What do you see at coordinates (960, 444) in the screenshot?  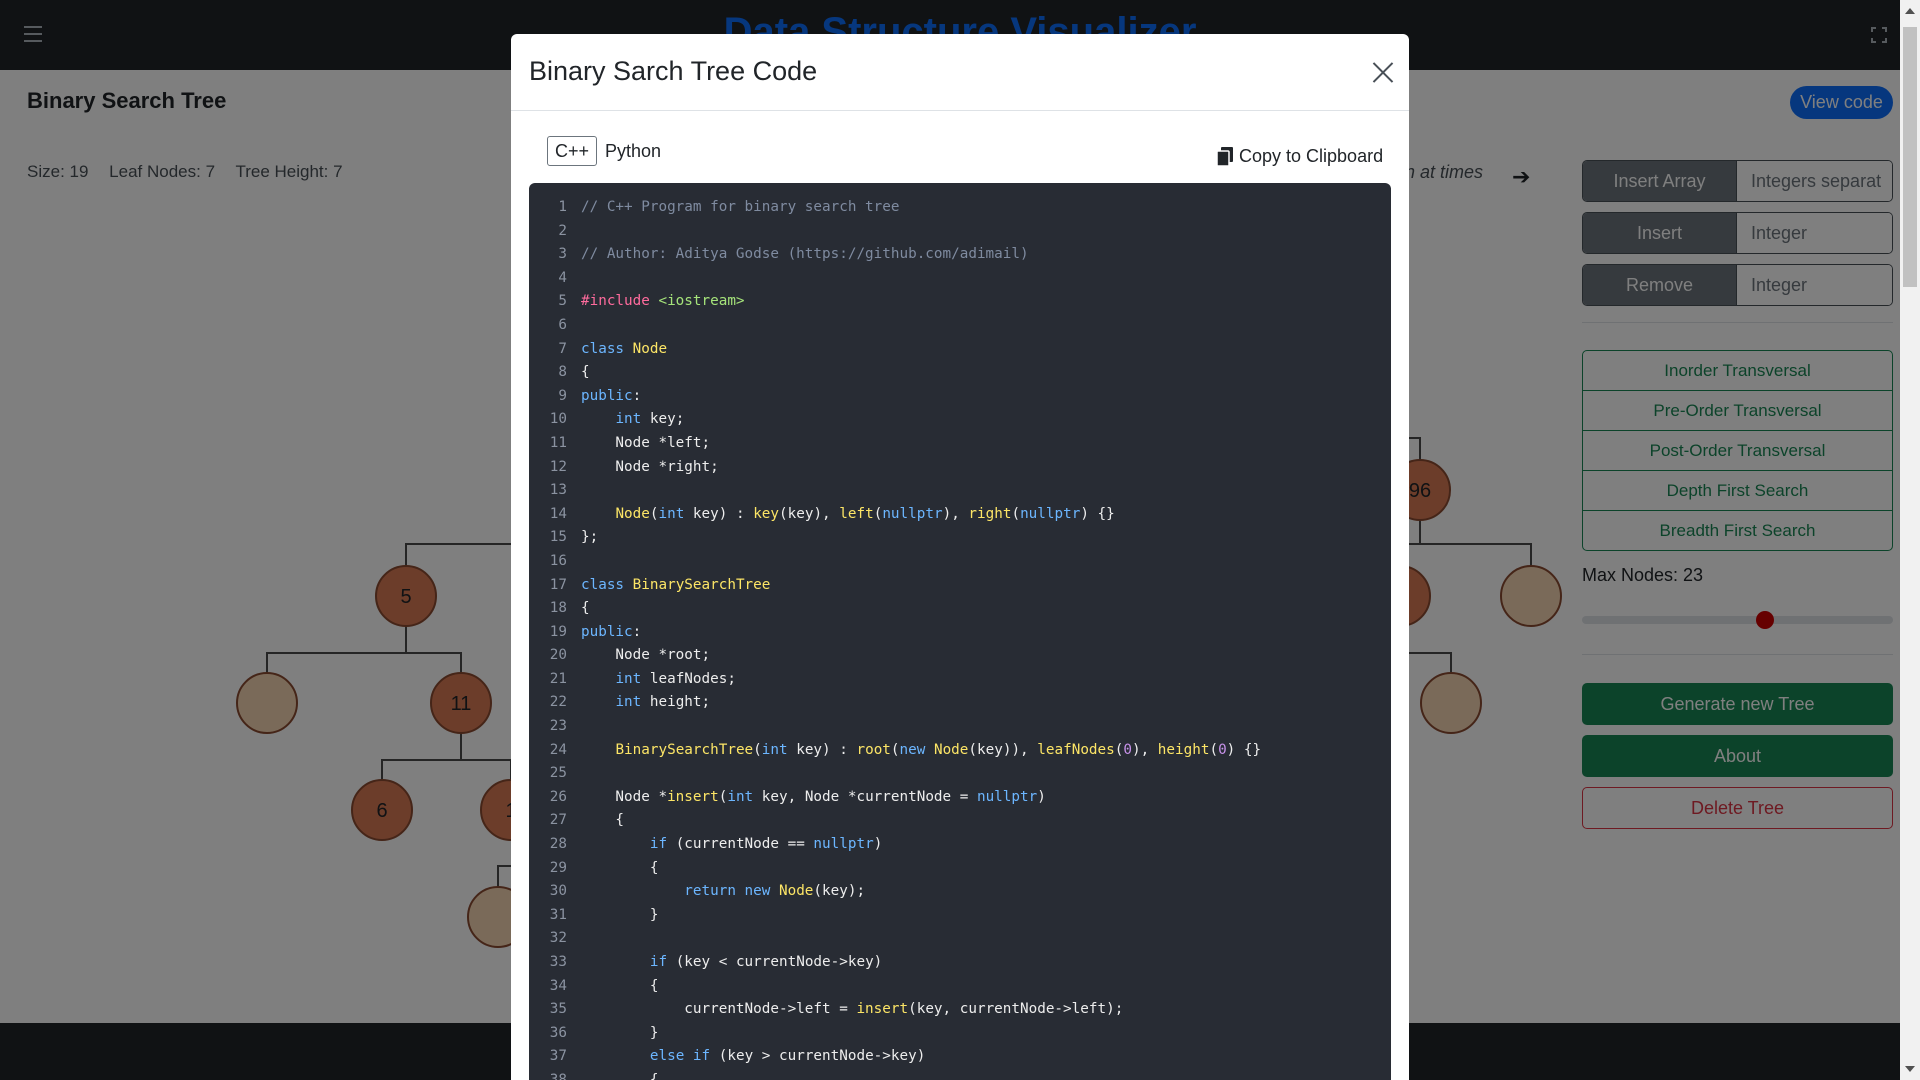 I see `code-line: 11 Node *left;` at bounding box center [960, 444].